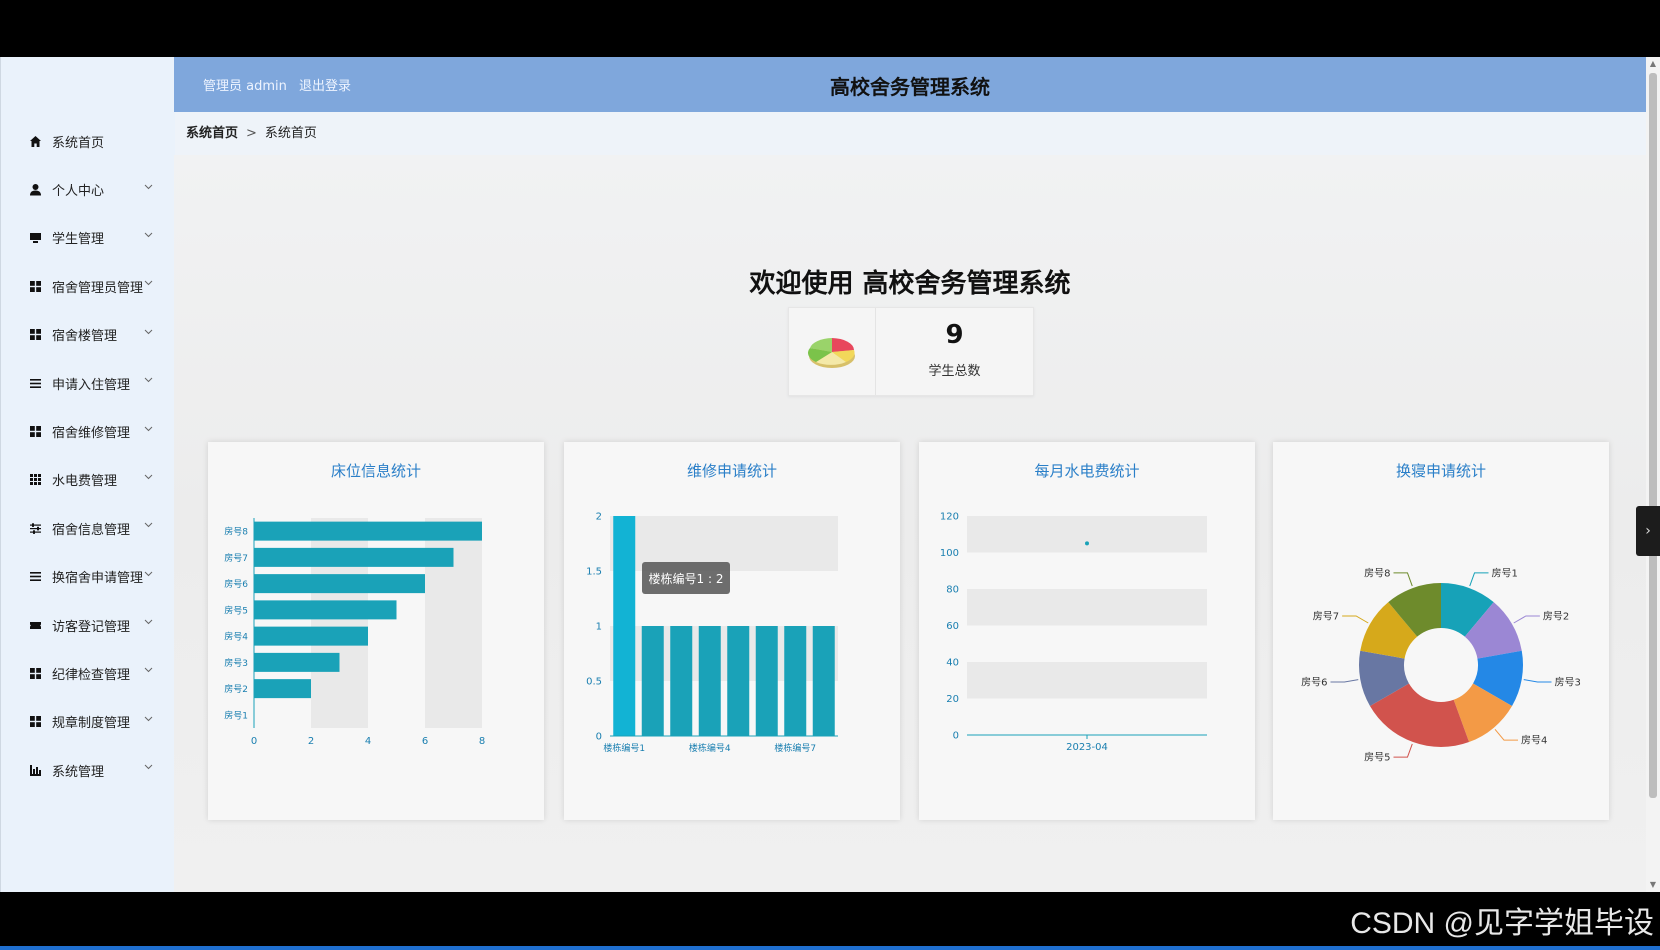 This screenshot has width=1660, height=950. I want to click on x-tick-label: 2, so click(311, 741).